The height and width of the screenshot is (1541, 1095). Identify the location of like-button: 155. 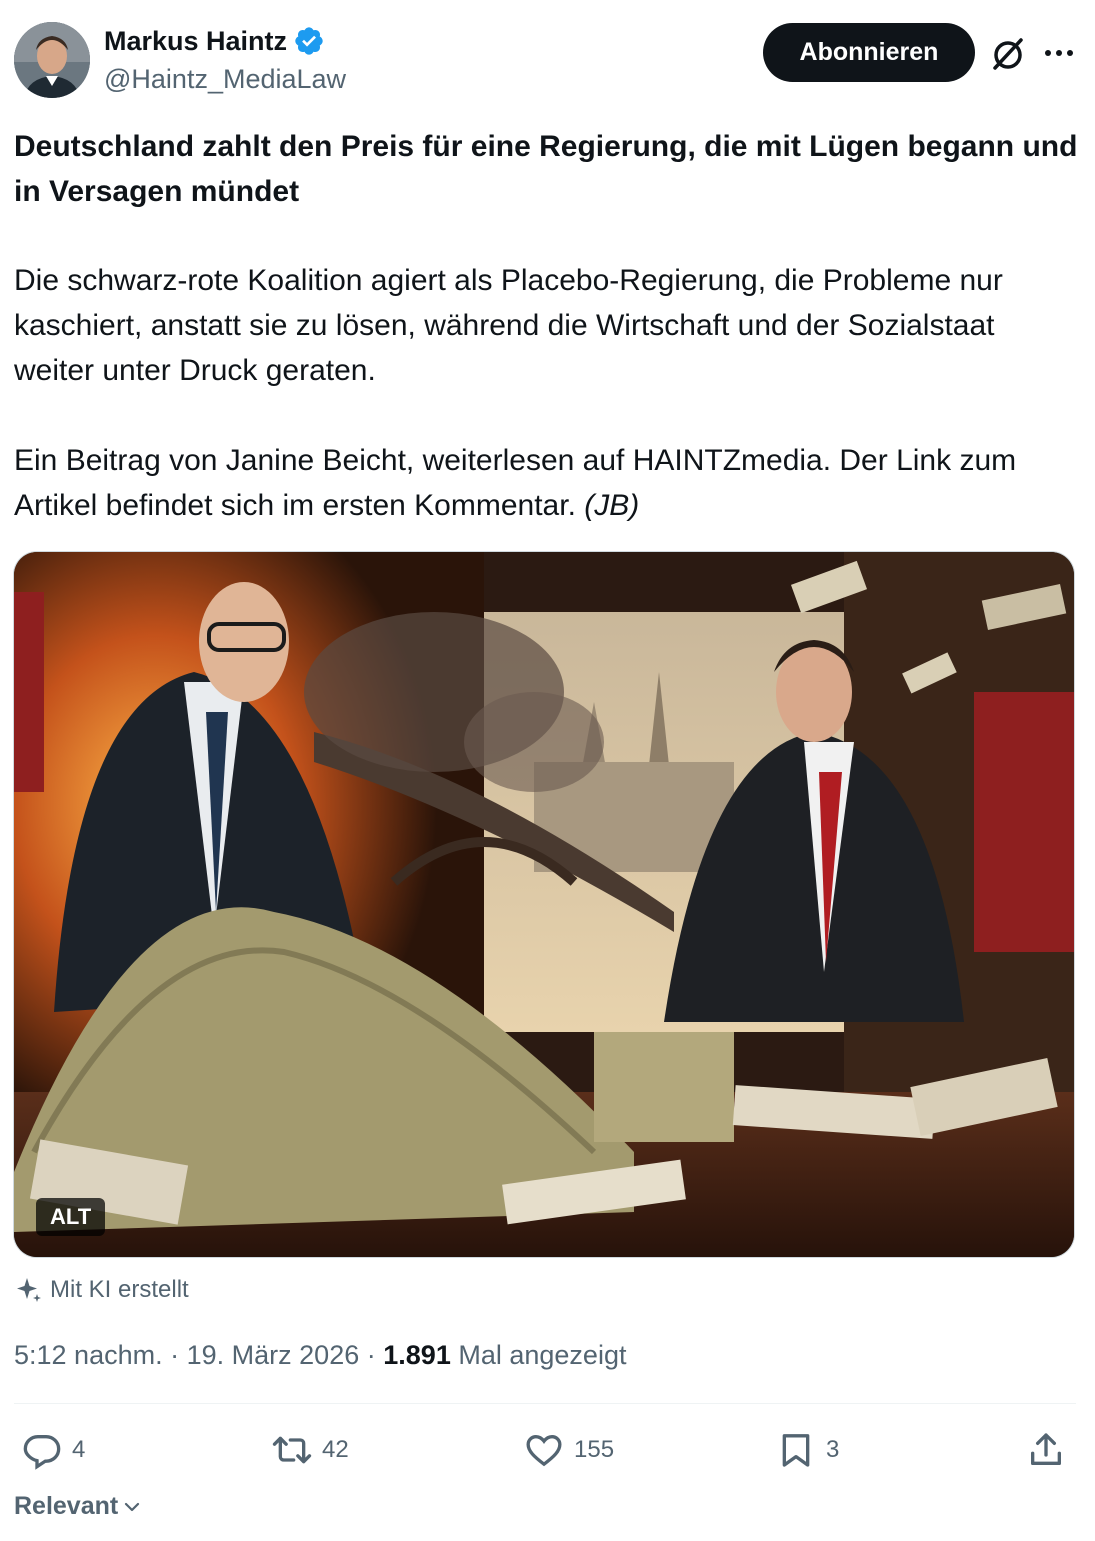
(569, 1450).